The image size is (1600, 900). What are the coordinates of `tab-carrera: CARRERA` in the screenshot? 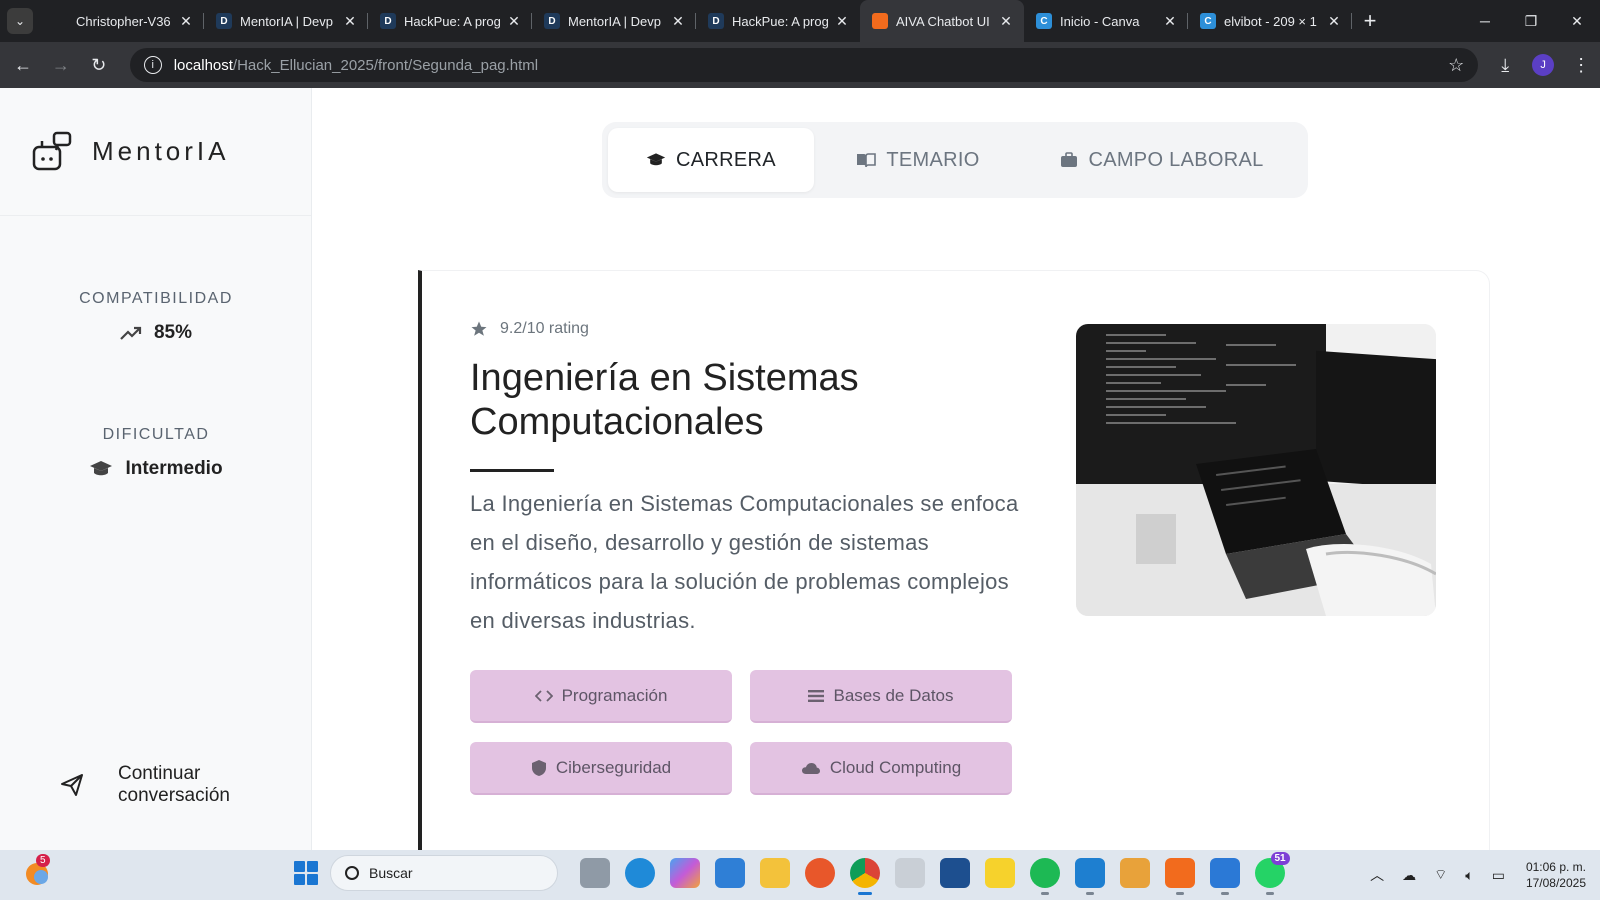 It's located at (711, 160).